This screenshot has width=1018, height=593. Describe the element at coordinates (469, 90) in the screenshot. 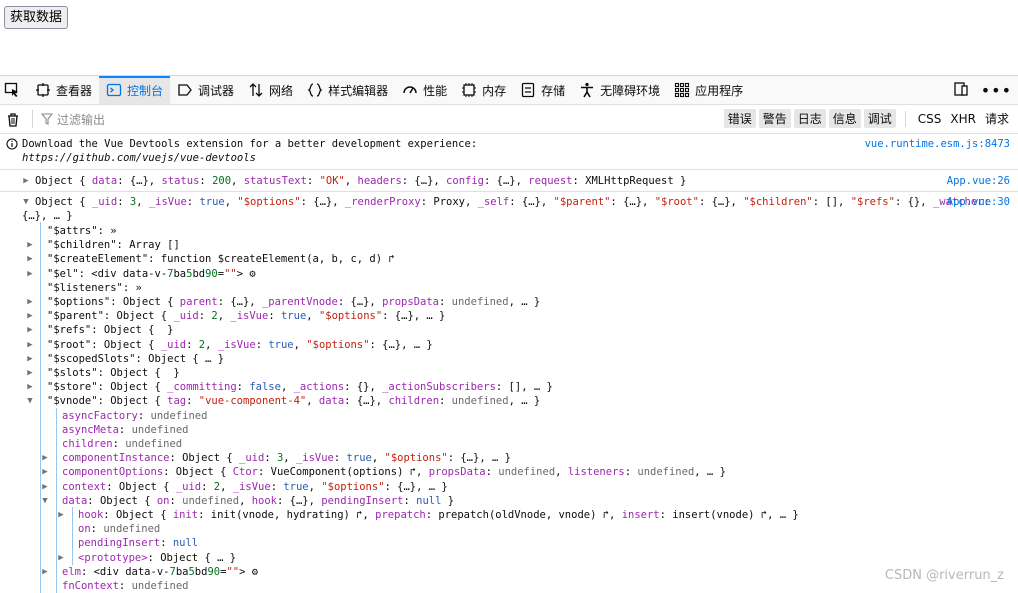

I see `memory-icon` at that location.